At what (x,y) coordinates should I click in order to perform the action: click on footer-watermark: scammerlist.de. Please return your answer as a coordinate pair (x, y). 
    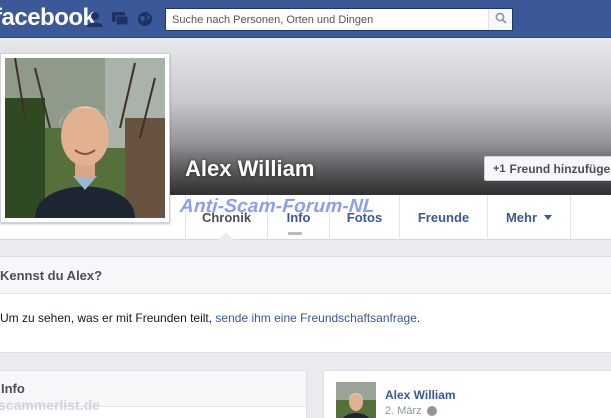
    Looking at the image, I should click on (50, 405).